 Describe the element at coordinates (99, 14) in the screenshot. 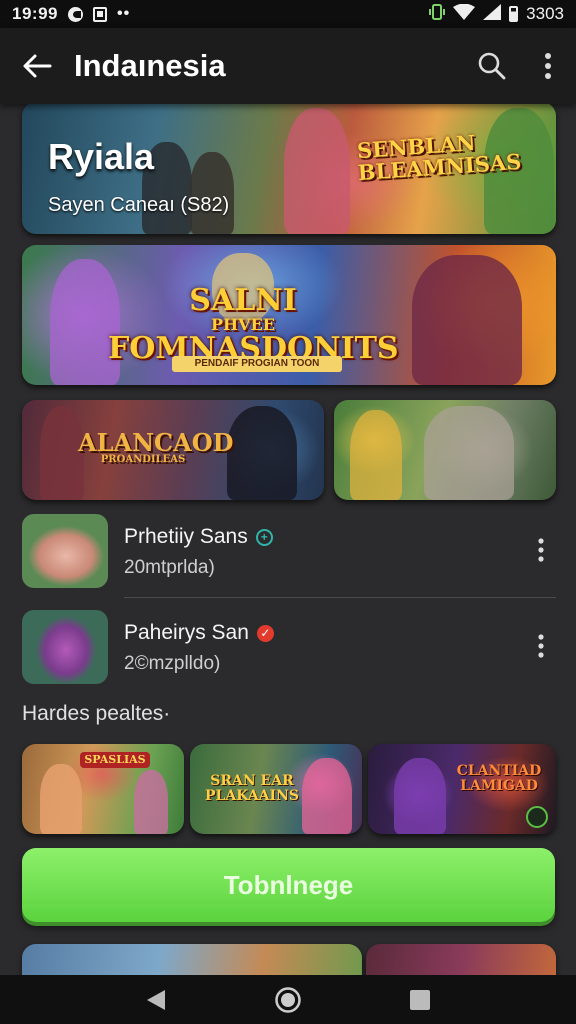

I see `notification-image-icon` at that location.